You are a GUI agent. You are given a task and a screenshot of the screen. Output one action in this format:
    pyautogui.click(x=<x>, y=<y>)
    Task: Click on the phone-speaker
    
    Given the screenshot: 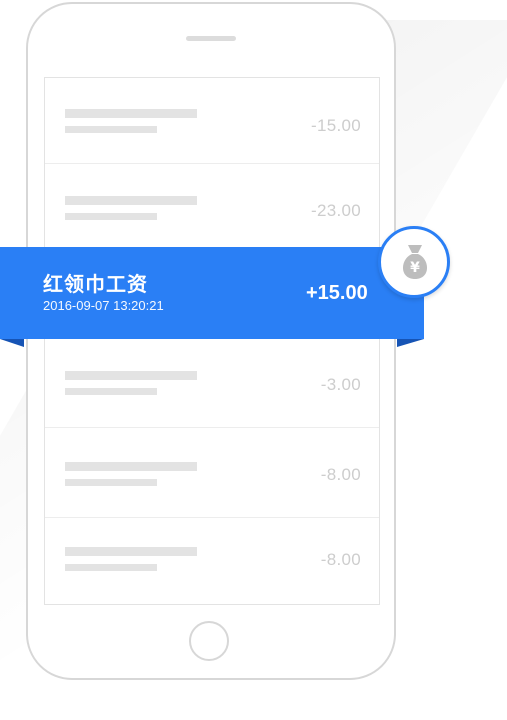 What is the action you would take?
    pyautogui.click(x=211, y=38)
    